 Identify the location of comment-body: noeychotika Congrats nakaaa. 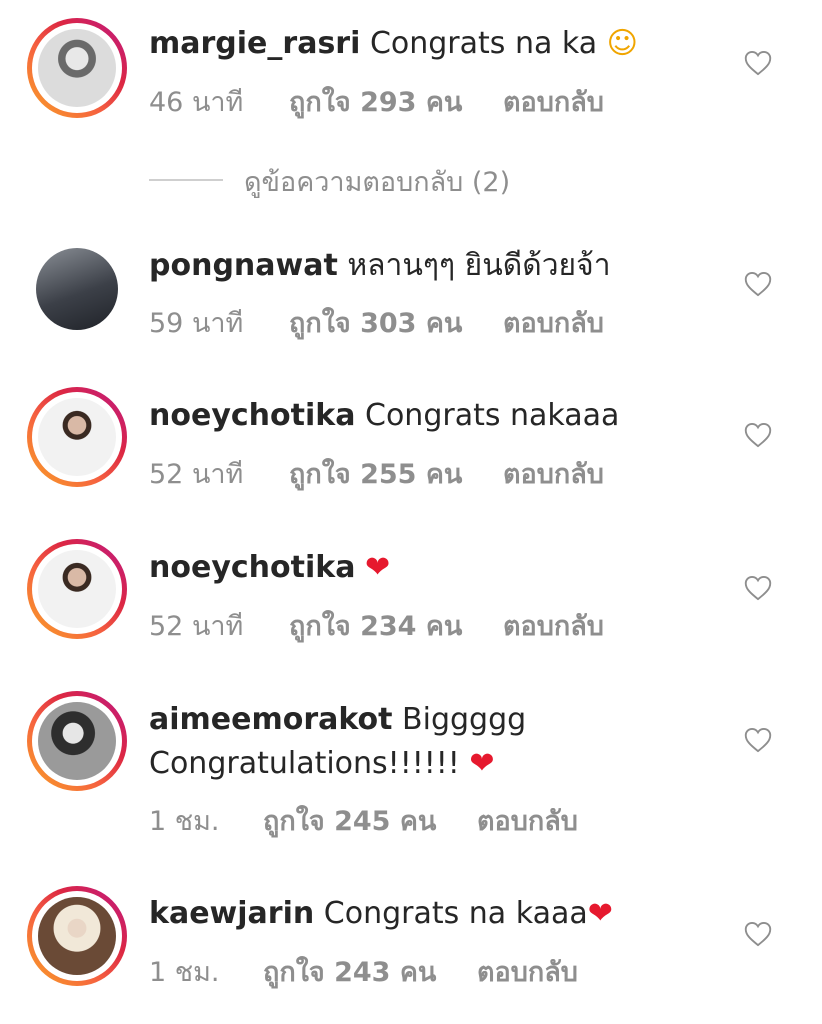
(429, 416).